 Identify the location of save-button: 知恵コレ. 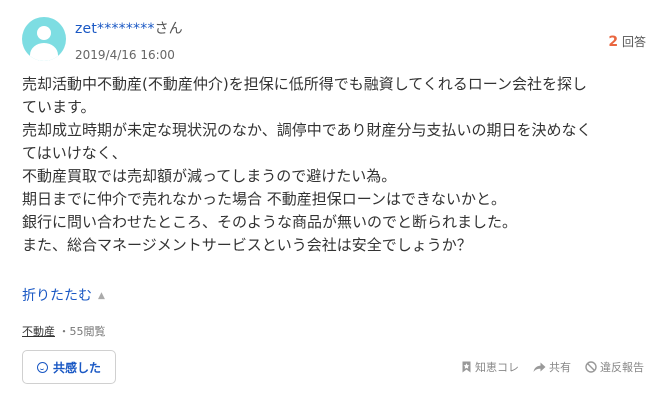
(490, 367).